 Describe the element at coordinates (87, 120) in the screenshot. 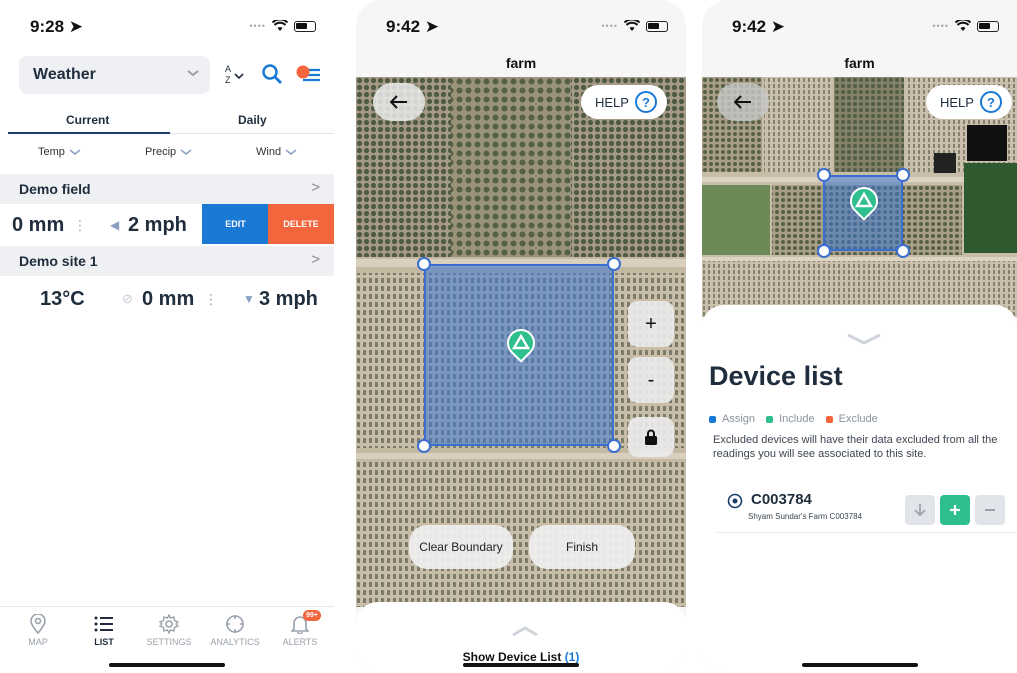

I see `tab-current: Current` at that location.